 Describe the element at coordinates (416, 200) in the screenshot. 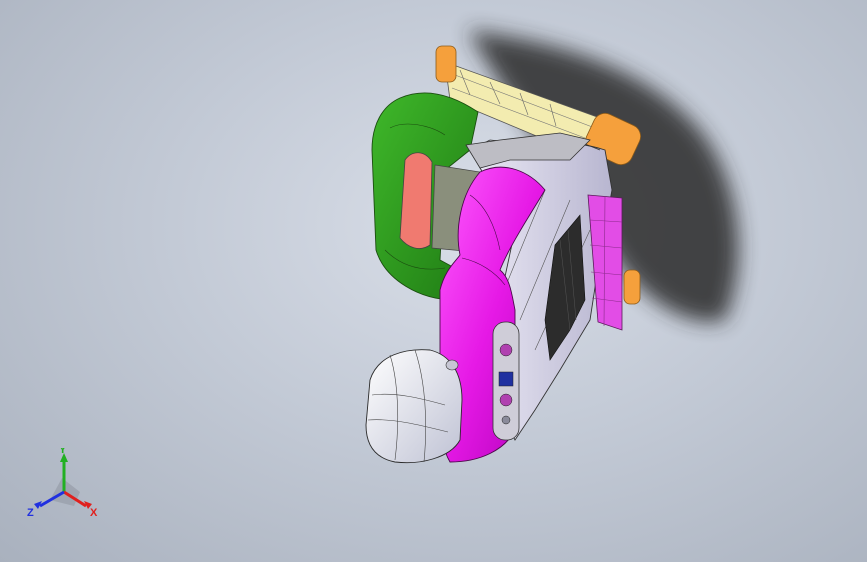

I see `salmon-panel` at that location.